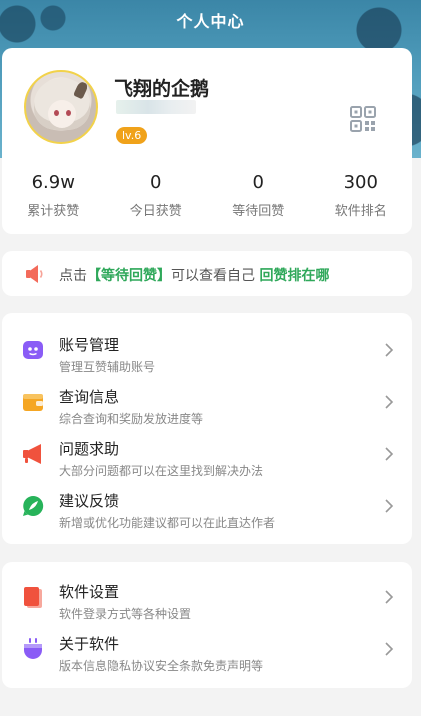 This screenshot has width=421, height=716. What do you see at coordinates (155, 211) in the screenshot?
I see `stat-label: 今日获赞` at bounding box center [155, 211].